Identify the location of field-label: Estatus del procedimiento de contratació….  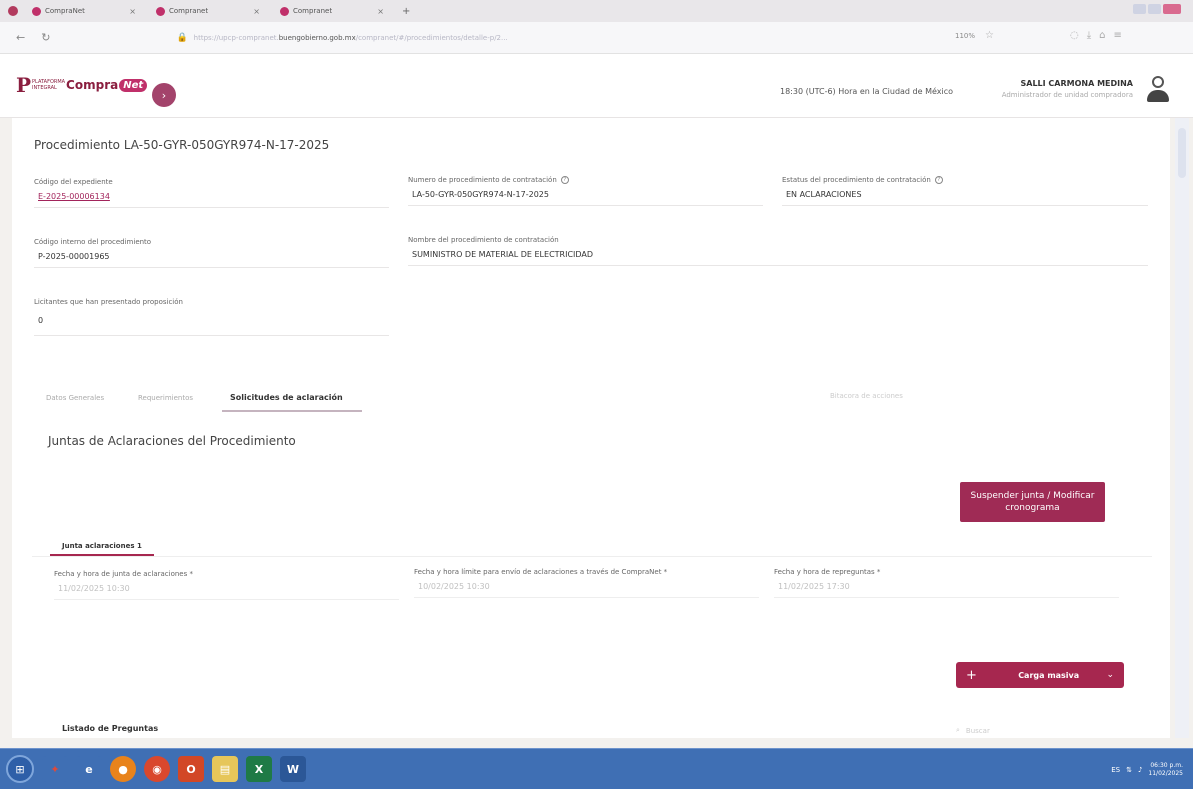
(965, 180).